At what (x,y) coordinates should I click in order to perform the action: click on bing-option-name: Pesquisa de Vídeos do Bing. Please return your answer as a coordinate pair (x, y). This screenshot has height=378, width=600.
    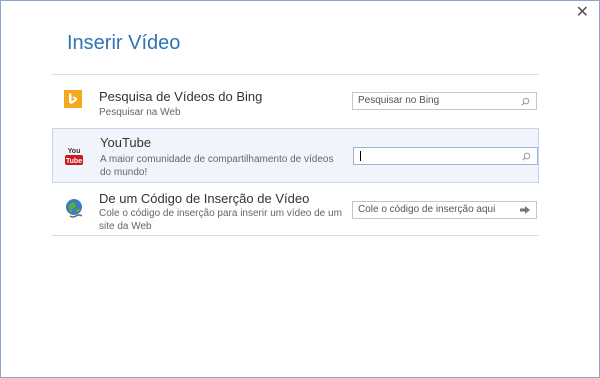
    Looking at the image, I should click on (181, 96).